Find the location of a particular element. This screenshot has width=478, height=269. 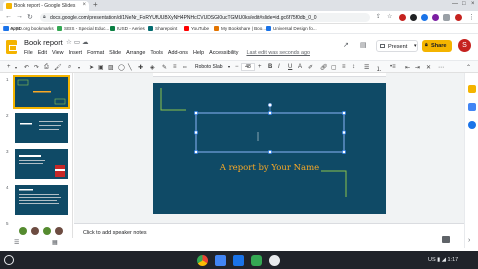

line-spacing-icon: ↕ is located at coordinates (353, 67).